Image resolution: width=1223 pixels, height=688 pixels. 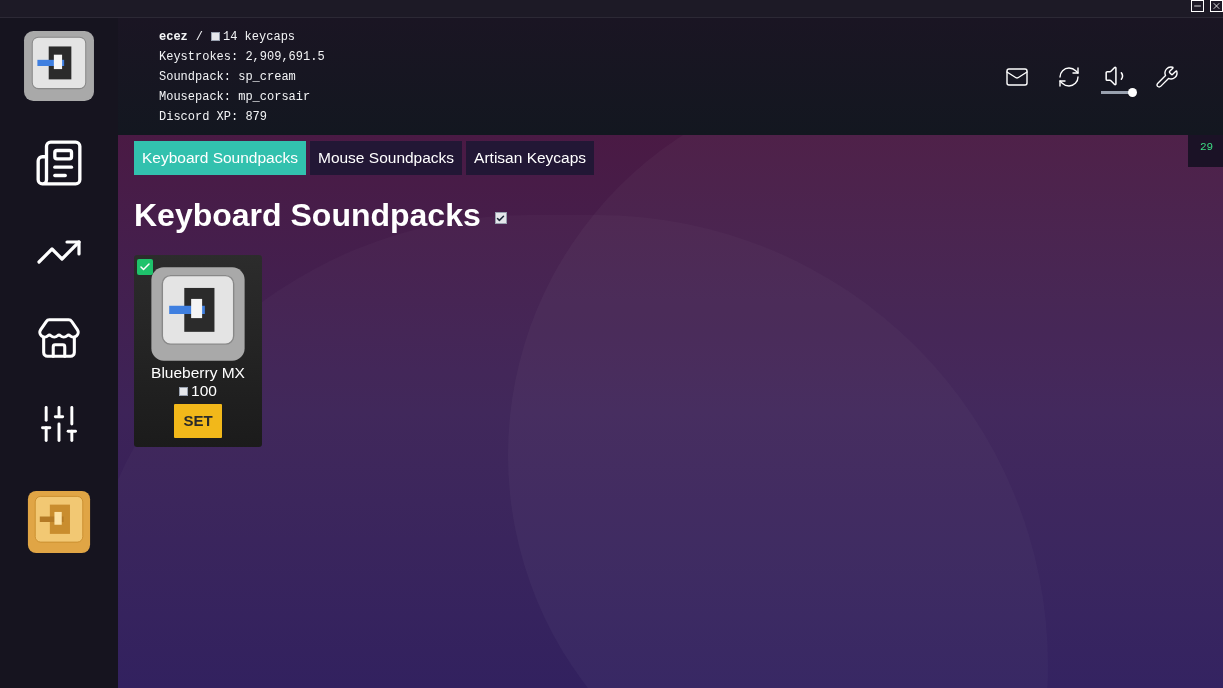 I want to click on set-button: SET, so click(x=198, y=421).